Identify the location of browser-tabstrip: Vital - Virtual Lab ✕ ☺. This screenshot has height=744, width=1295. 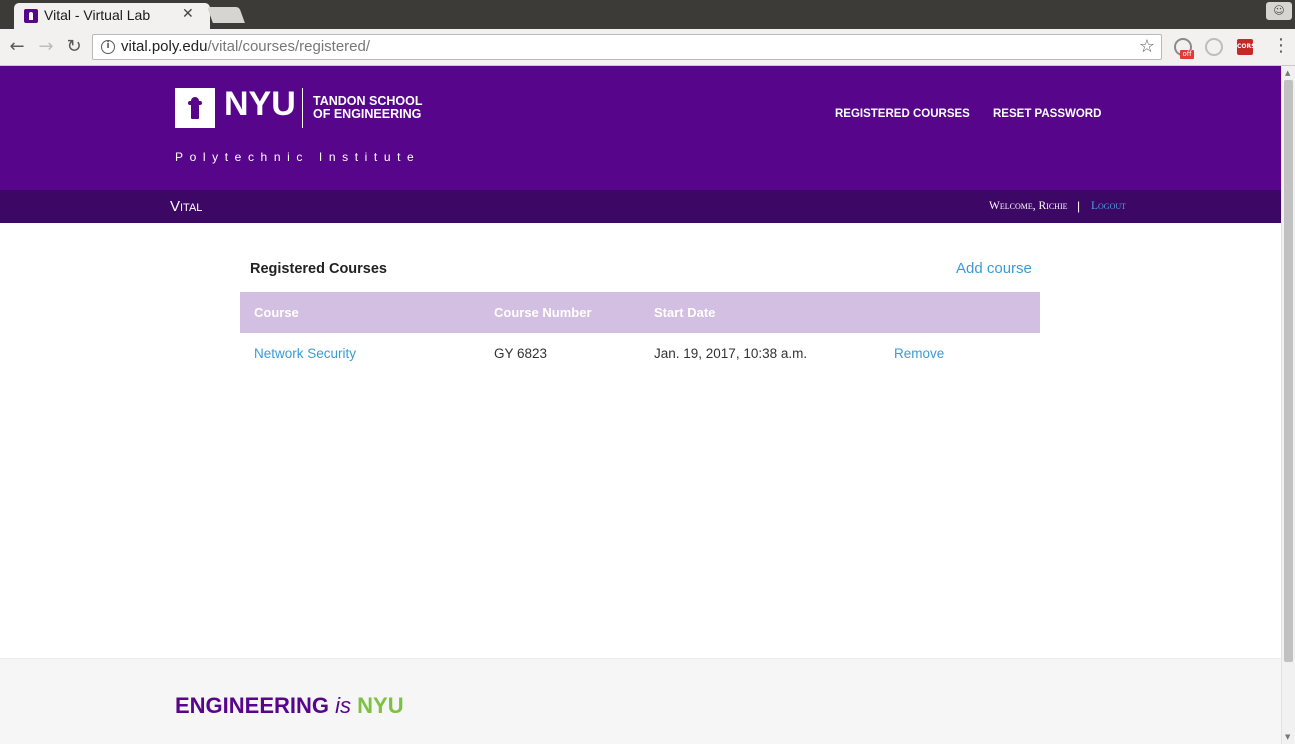
(647, 14).